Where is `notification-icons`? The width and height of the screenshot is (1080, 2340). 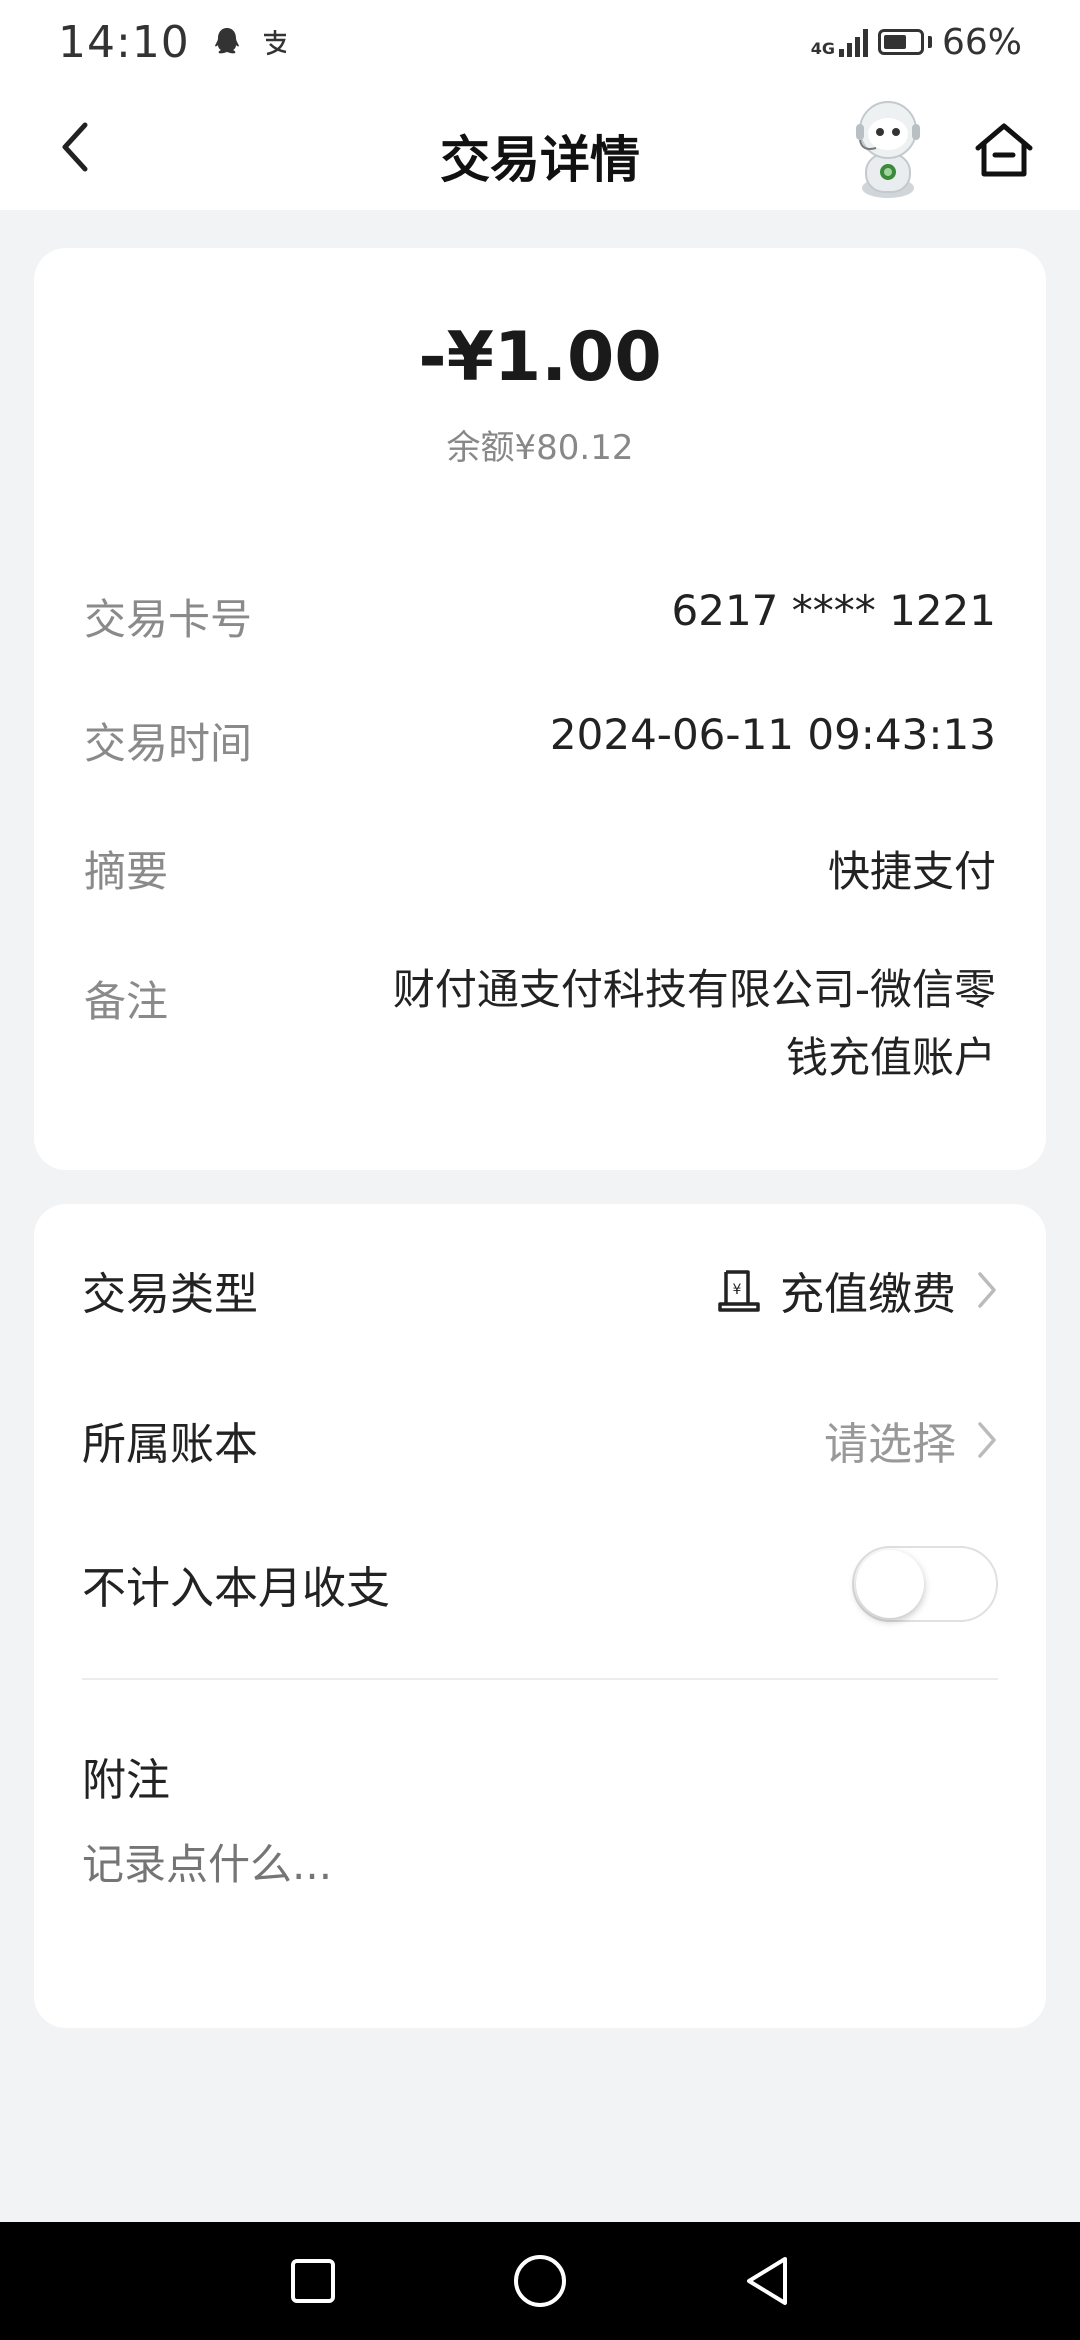
notification-icons is located at coordinates (251, 42).